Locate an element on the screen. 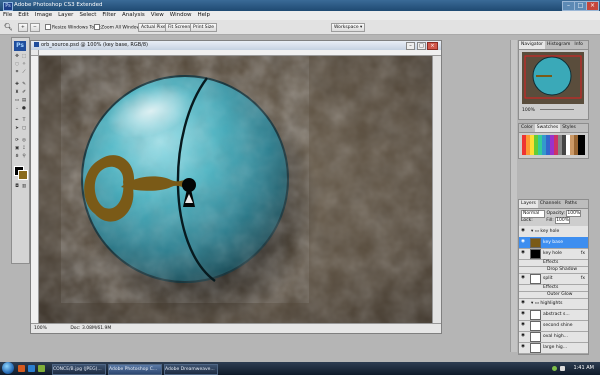 The image size is (600, 375). network-tray-icon is located at coordinates (554, 368).